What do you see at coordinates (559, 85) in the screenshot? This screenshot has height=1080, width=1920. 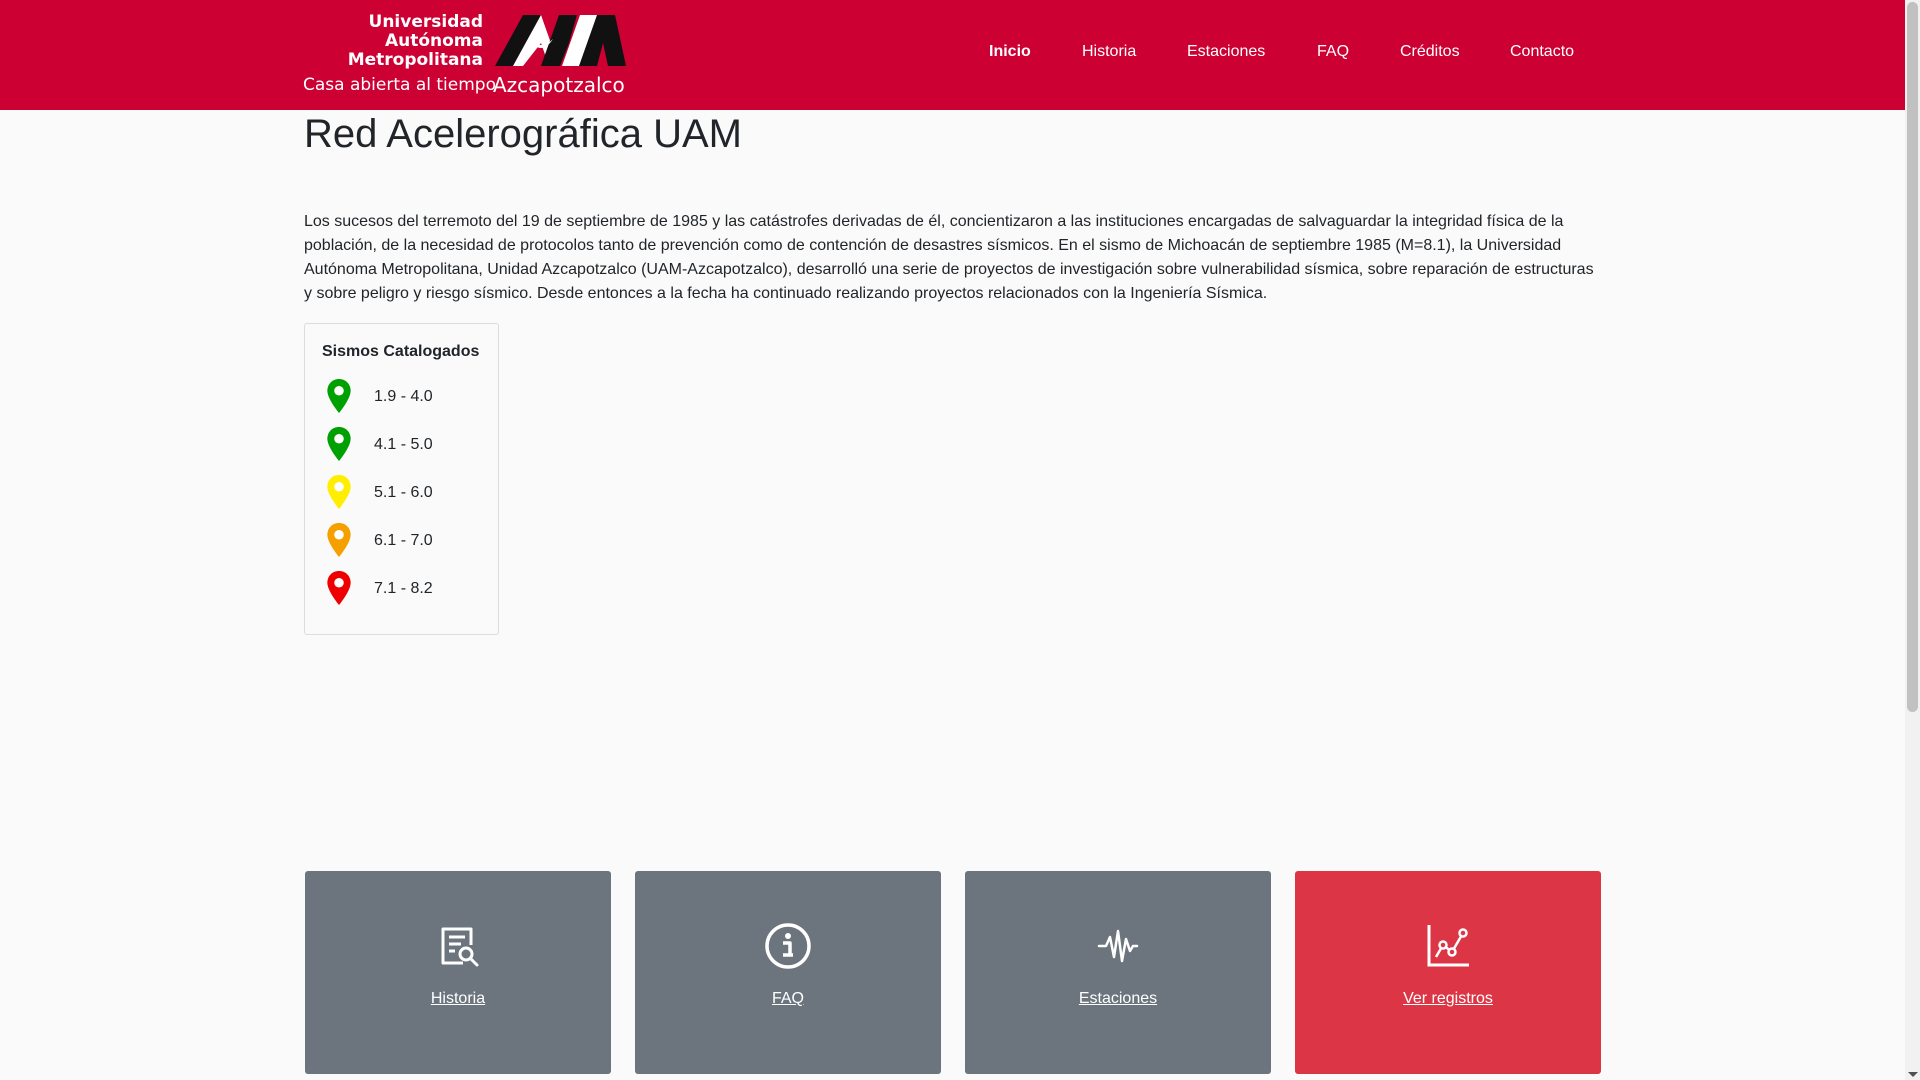 I see `brand-unit: Azcapotzalco` at bounding box center [559, 85].